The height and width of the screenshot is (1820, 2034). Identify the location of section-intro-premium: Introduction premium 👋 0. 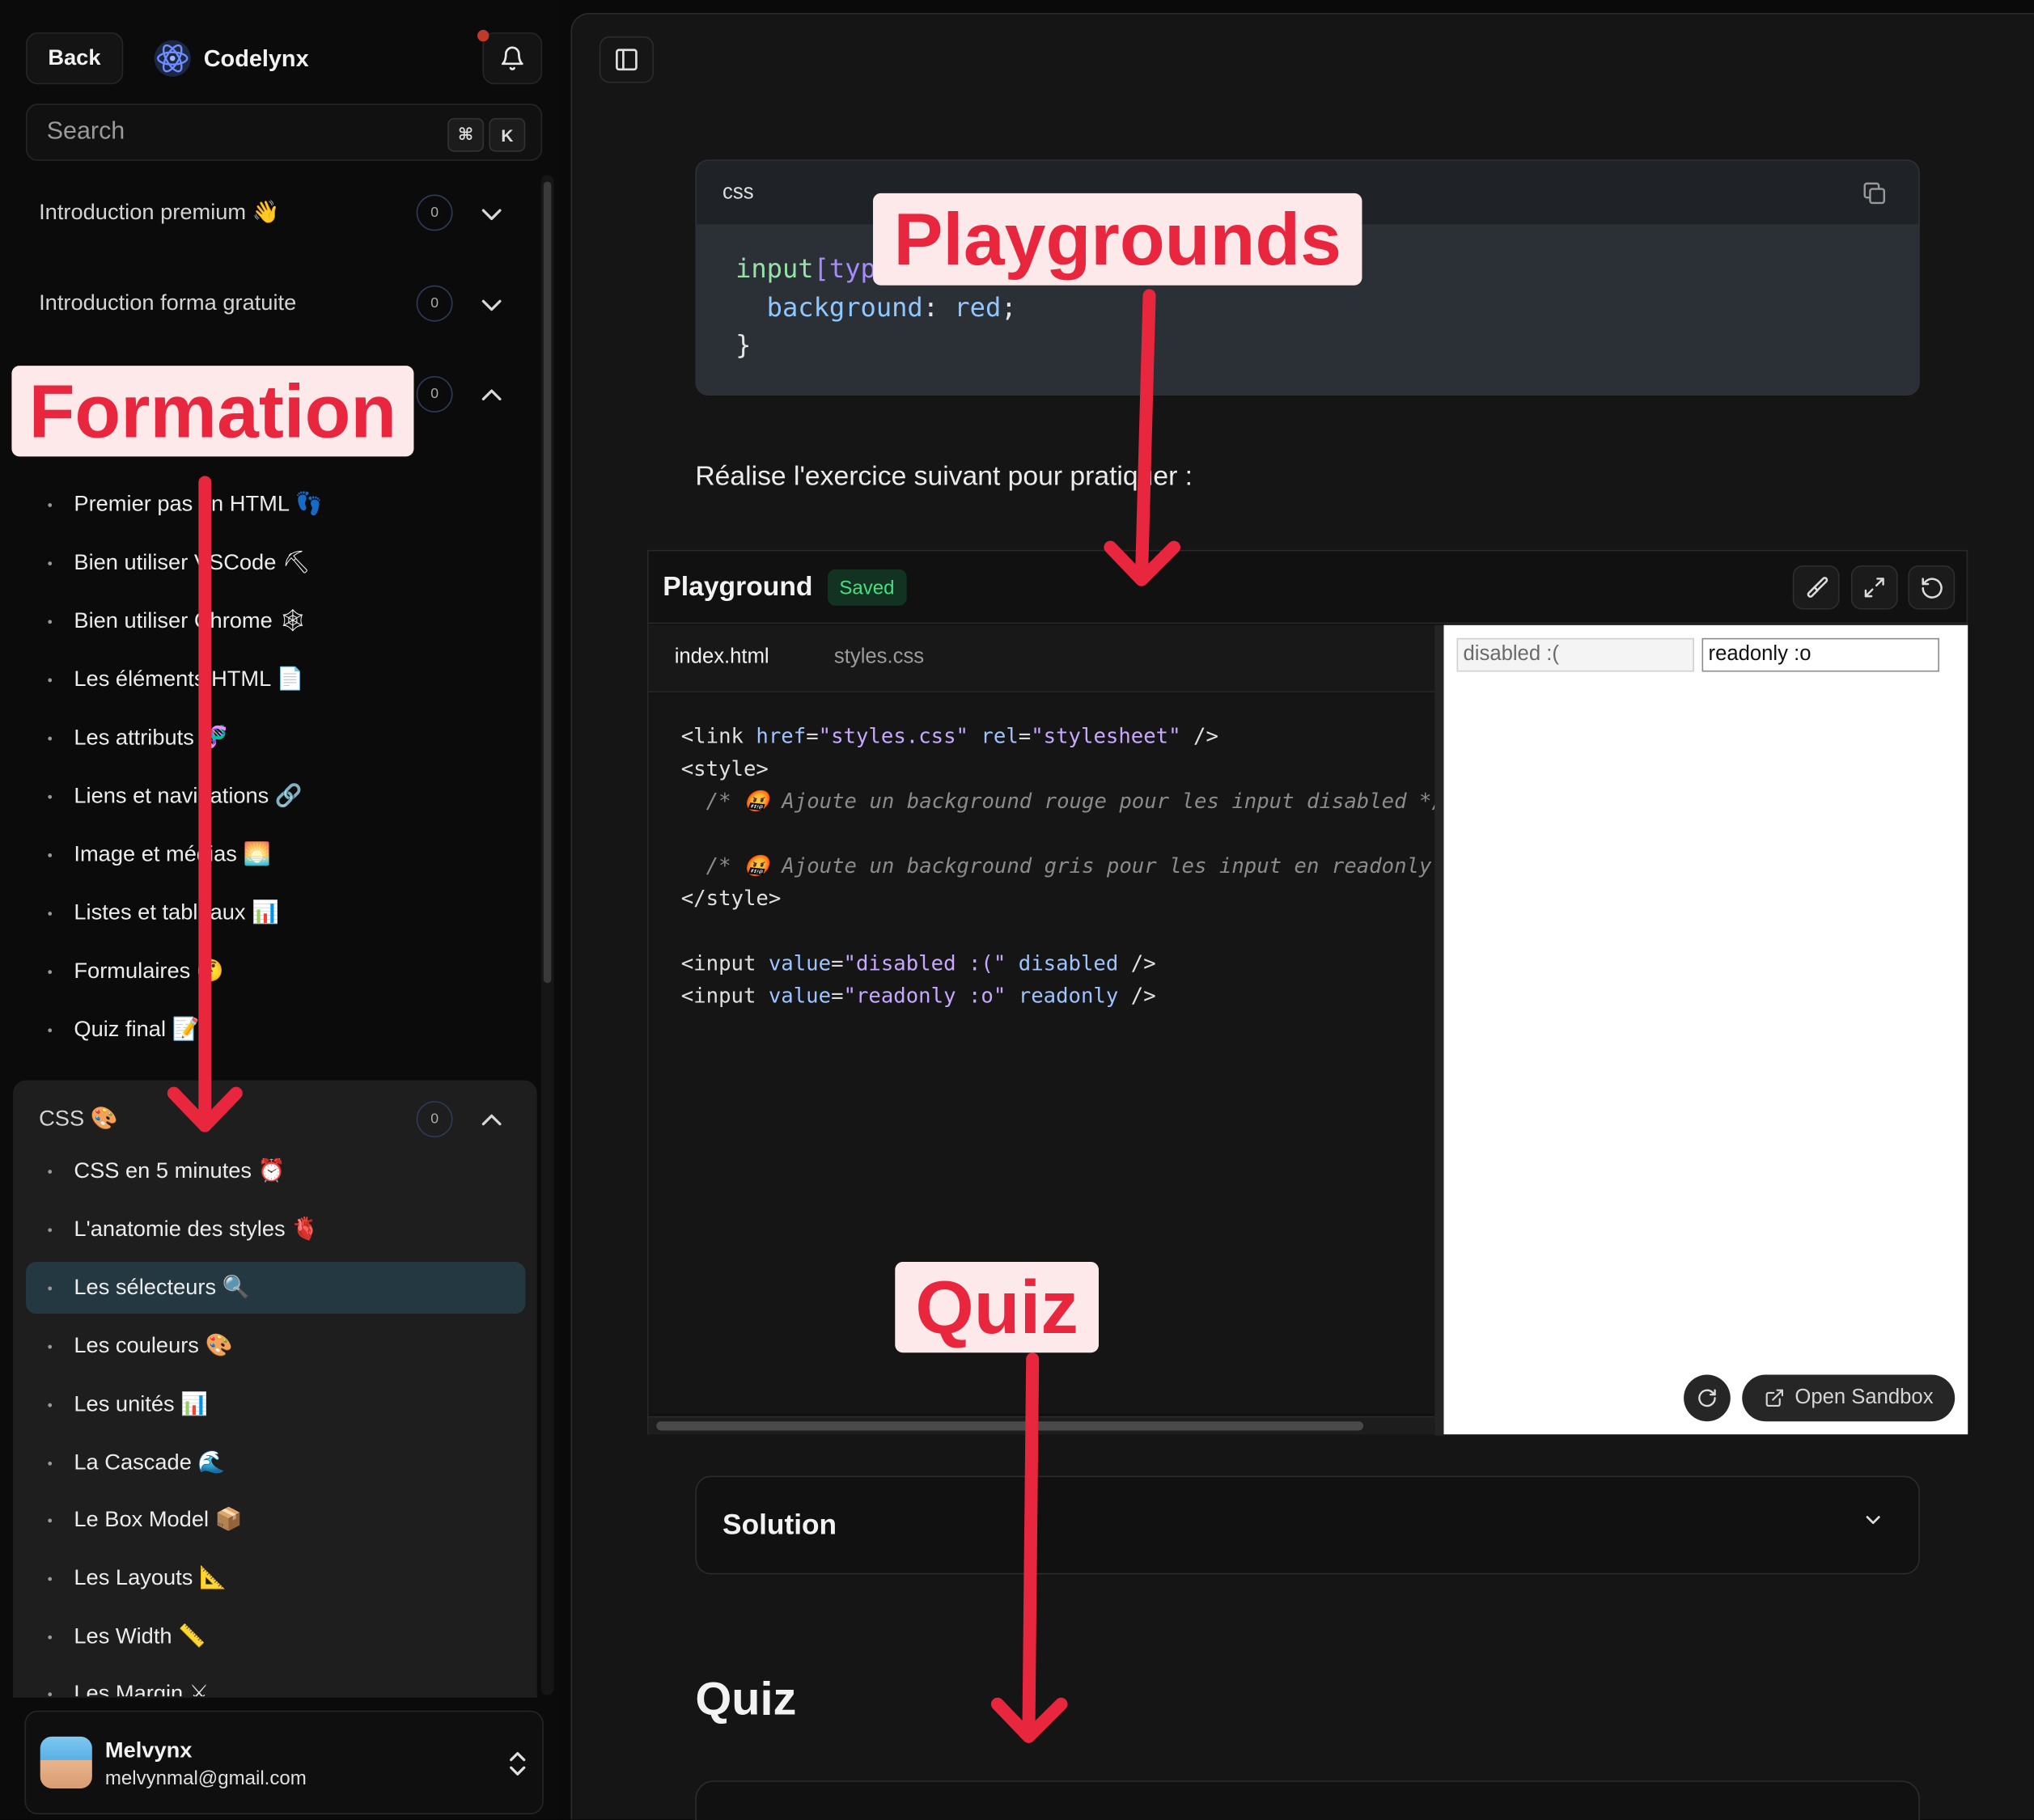
(275, 212).